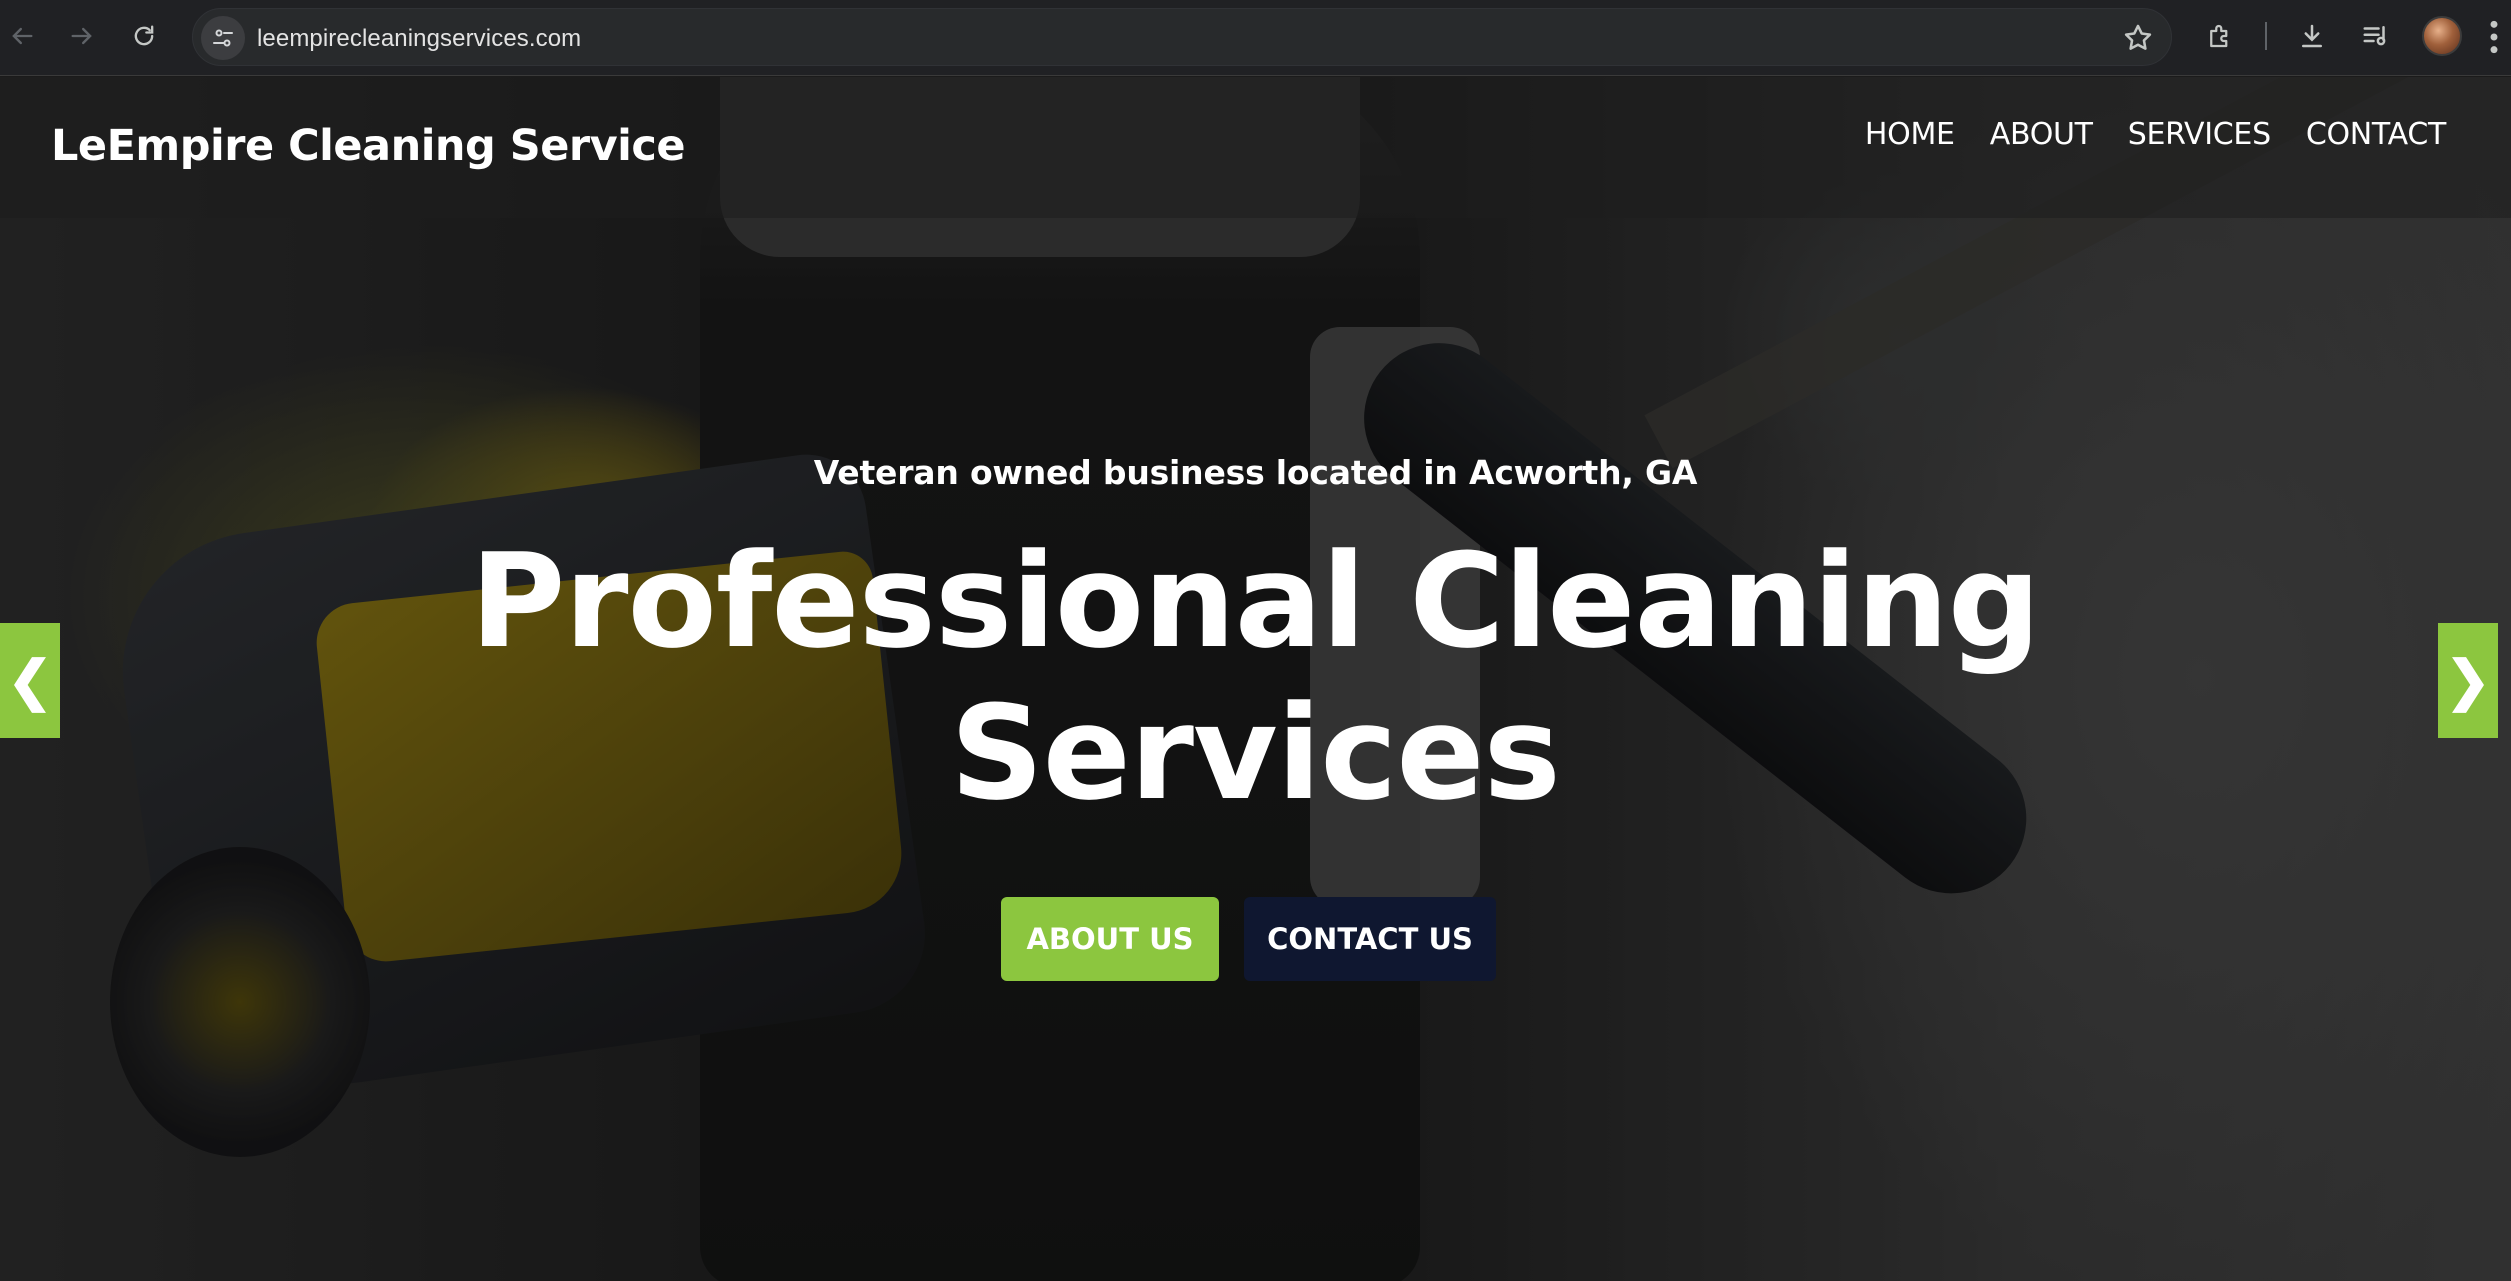 Image resolution: width=2511 pixels, height=1281 pixels. I want to click on downloads-button, so click(2312, 36).